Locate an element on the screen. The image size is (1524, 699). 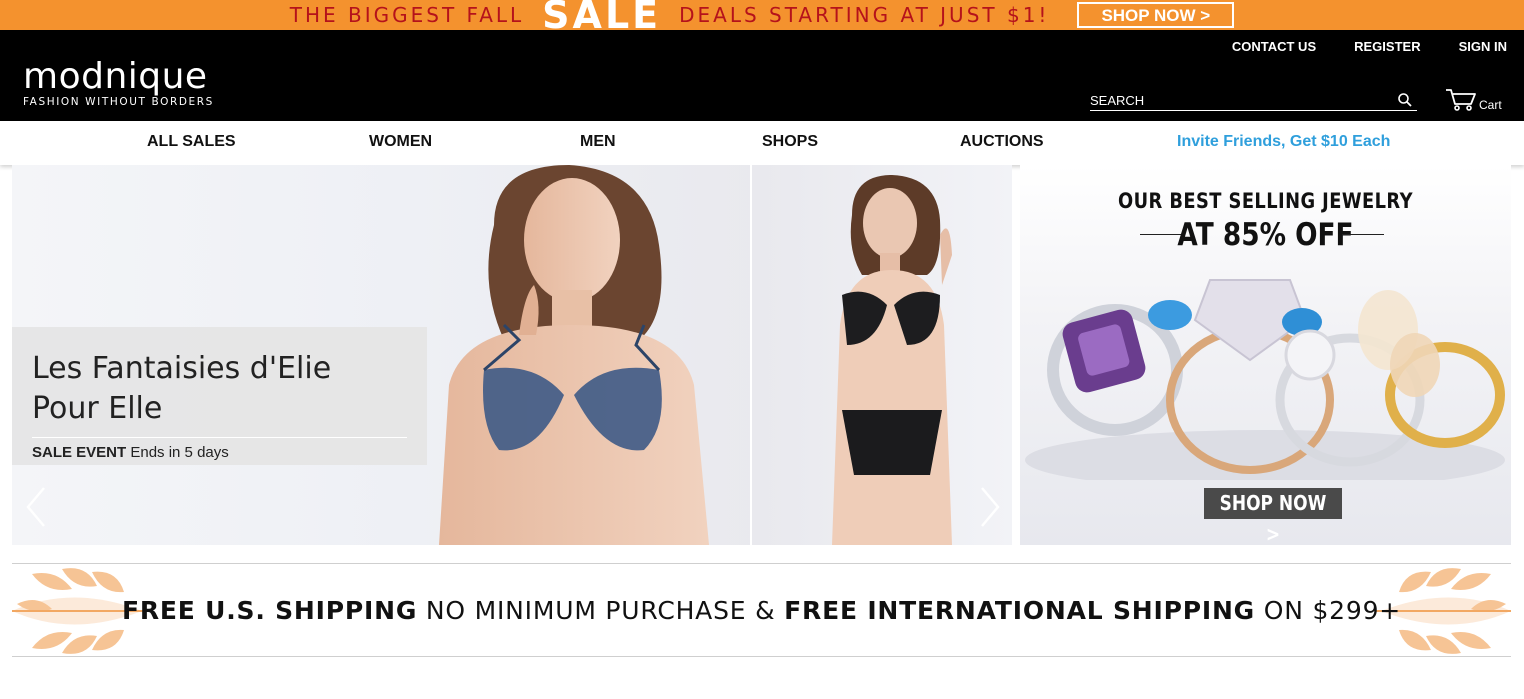
logo-tagline: FASHION WITHOUT BORDERS is located at coordinates (118, 102).